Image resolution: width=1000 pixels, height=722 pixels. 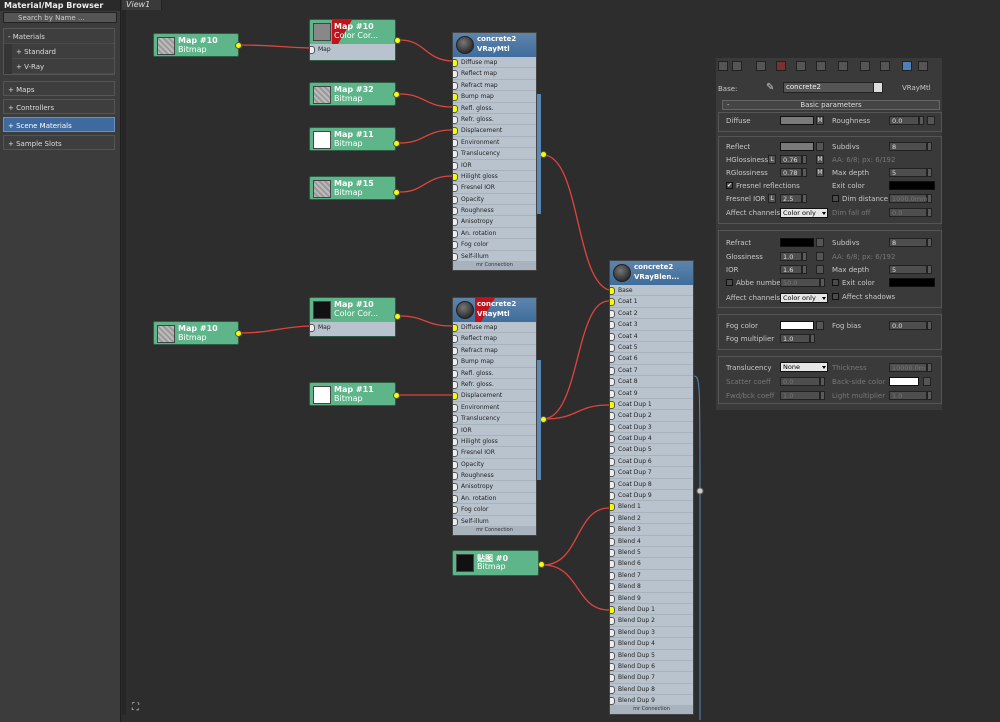 I want to click on input-slot: Blend Dup 3, so click(x=651, y=633).